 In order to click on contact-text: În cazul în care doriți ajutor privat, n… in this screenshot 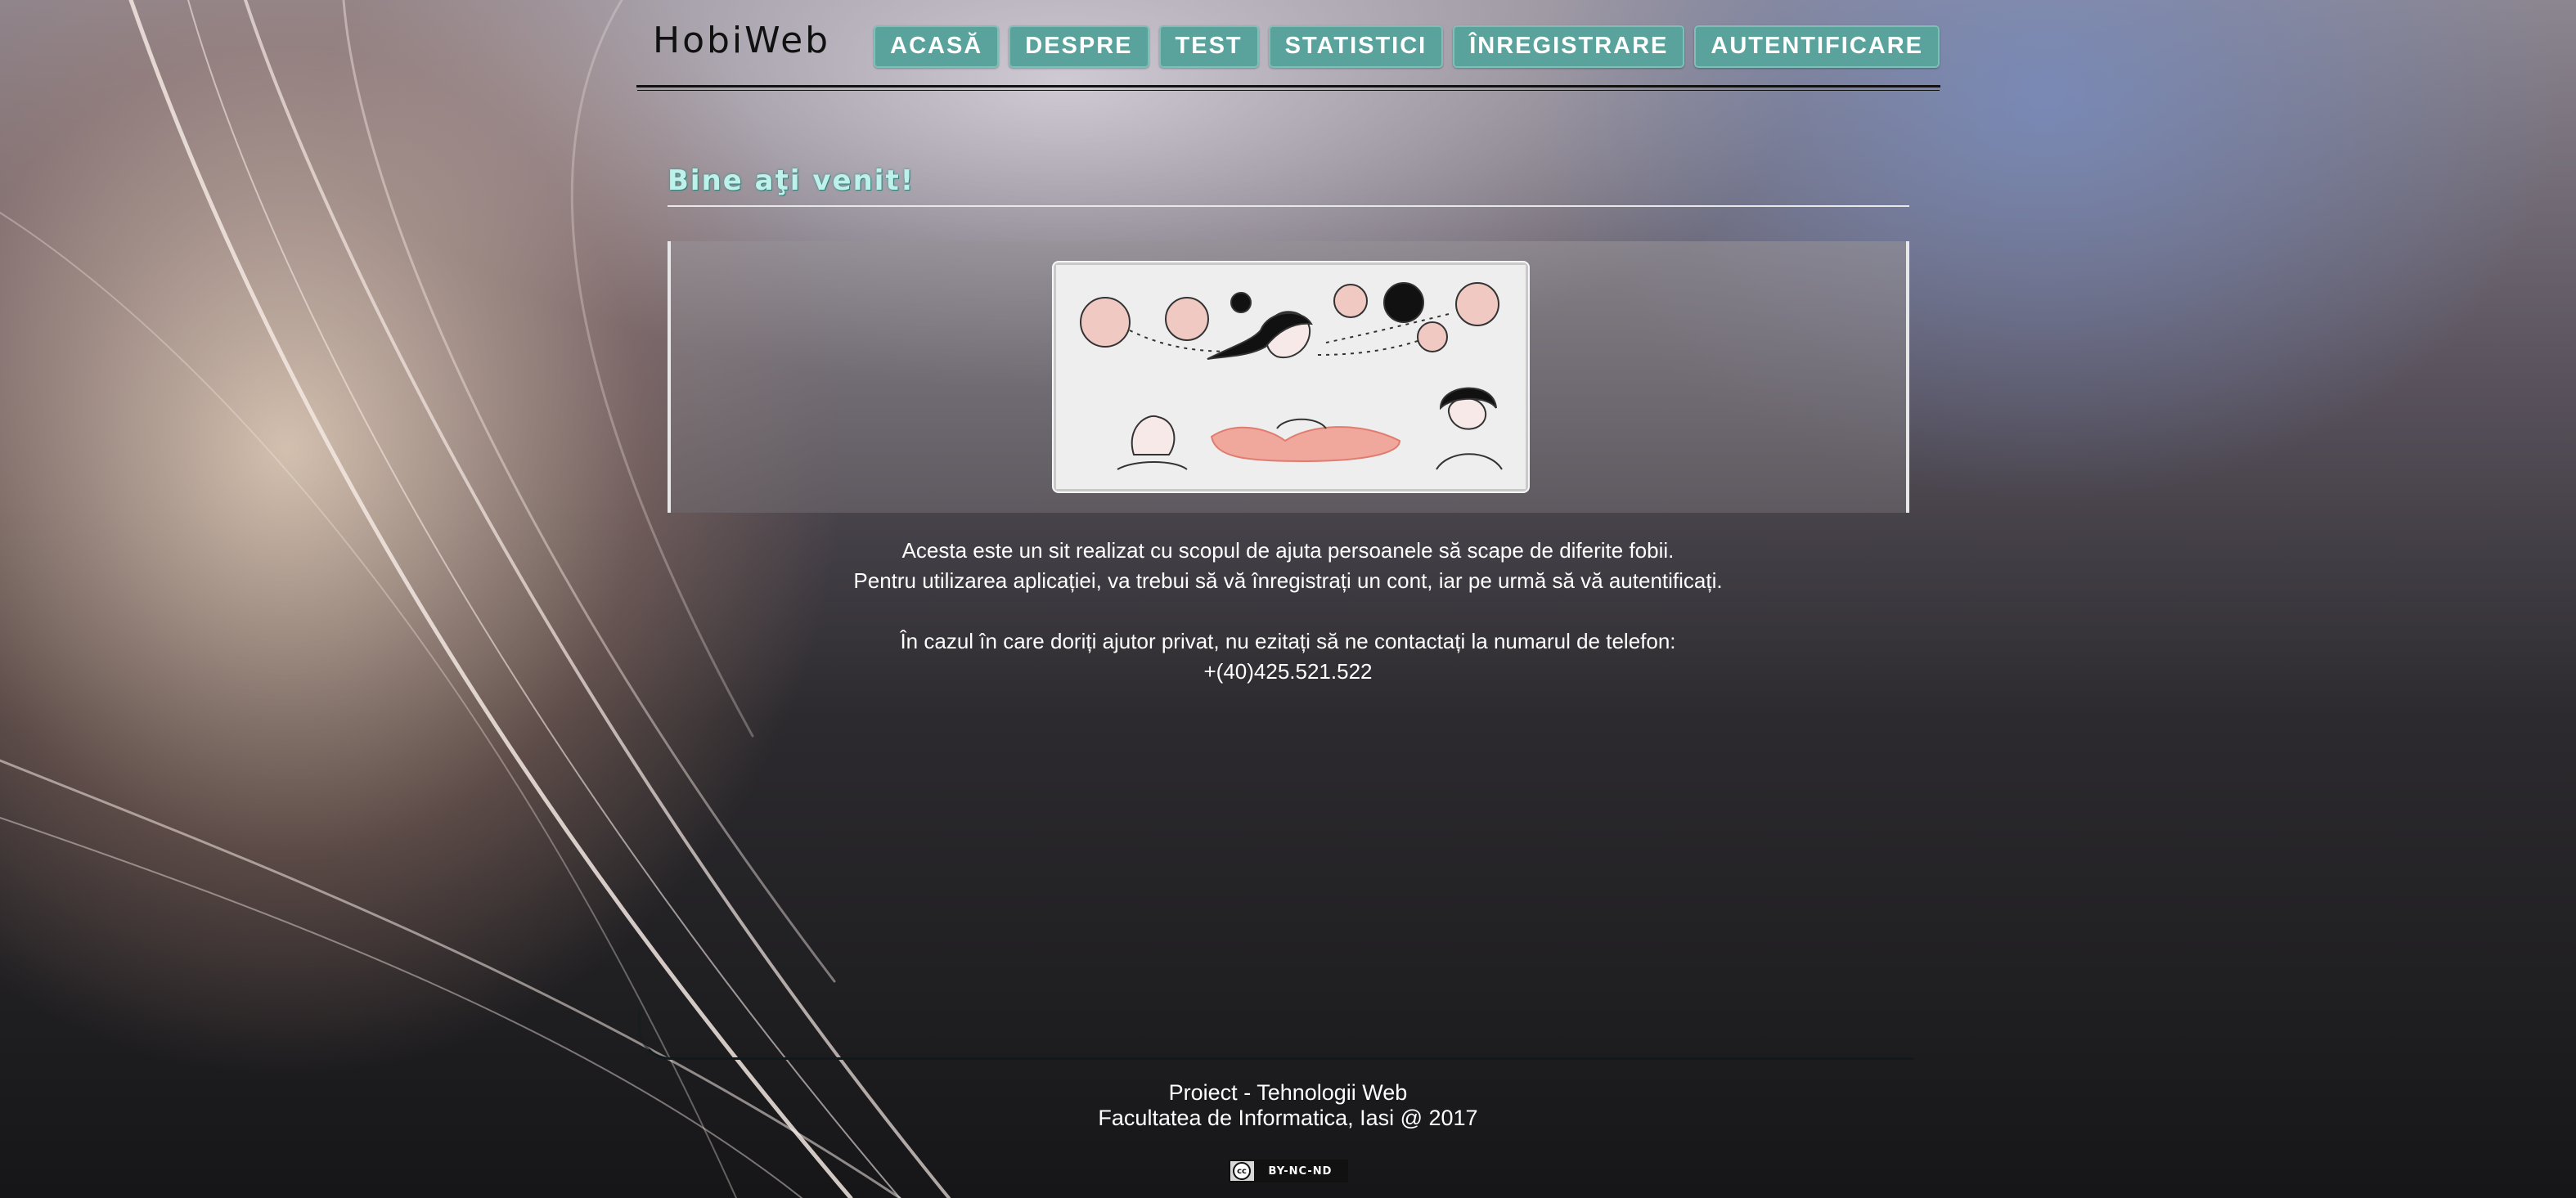, I will do `click(1288, 641)`.